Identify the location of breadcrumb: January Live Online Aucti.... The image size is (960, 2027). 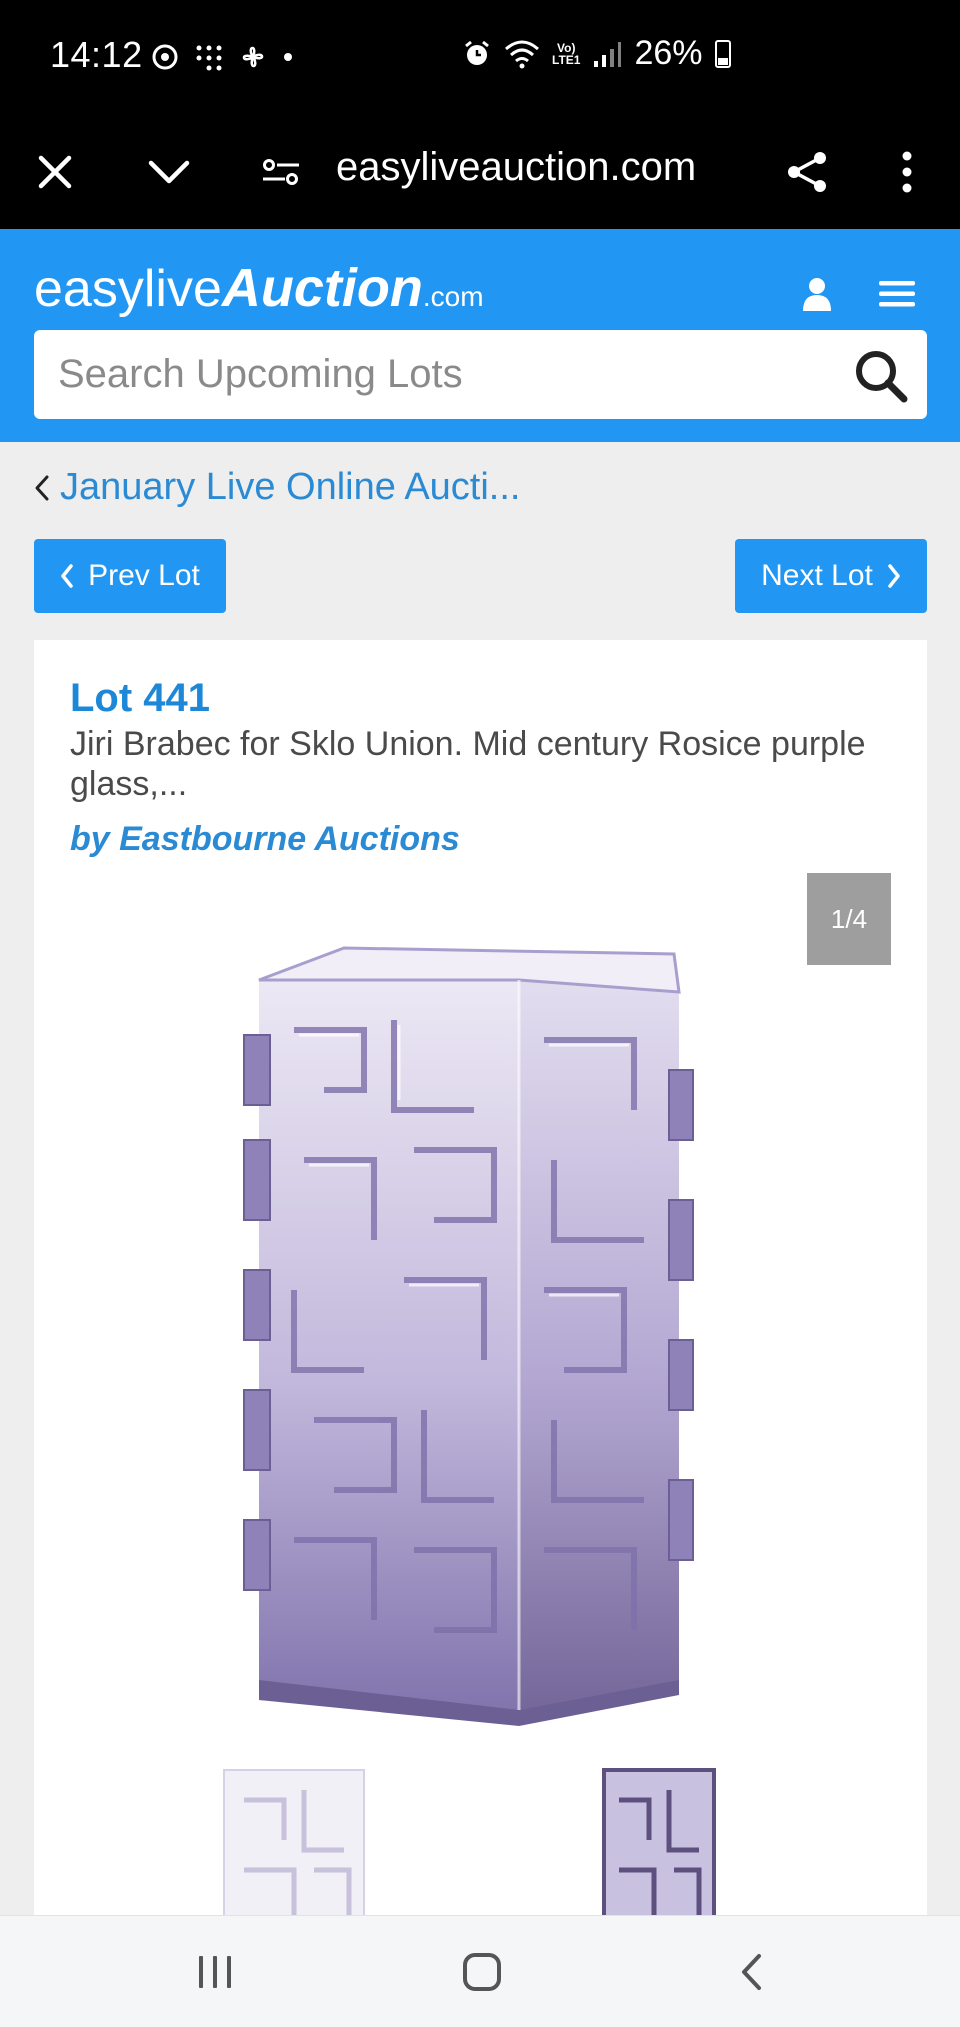
(277, 487).